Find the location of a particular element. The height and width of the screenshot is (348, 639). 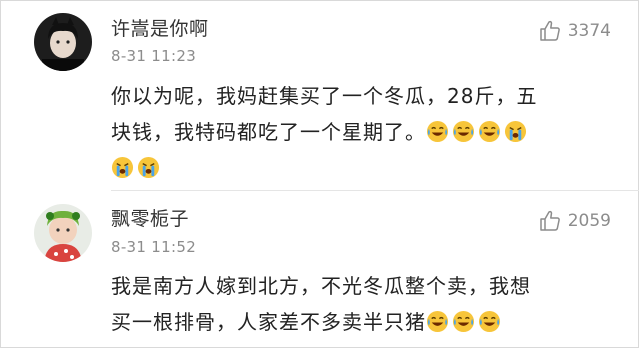

like-button: 3374 is located at coordinates (574, 31).